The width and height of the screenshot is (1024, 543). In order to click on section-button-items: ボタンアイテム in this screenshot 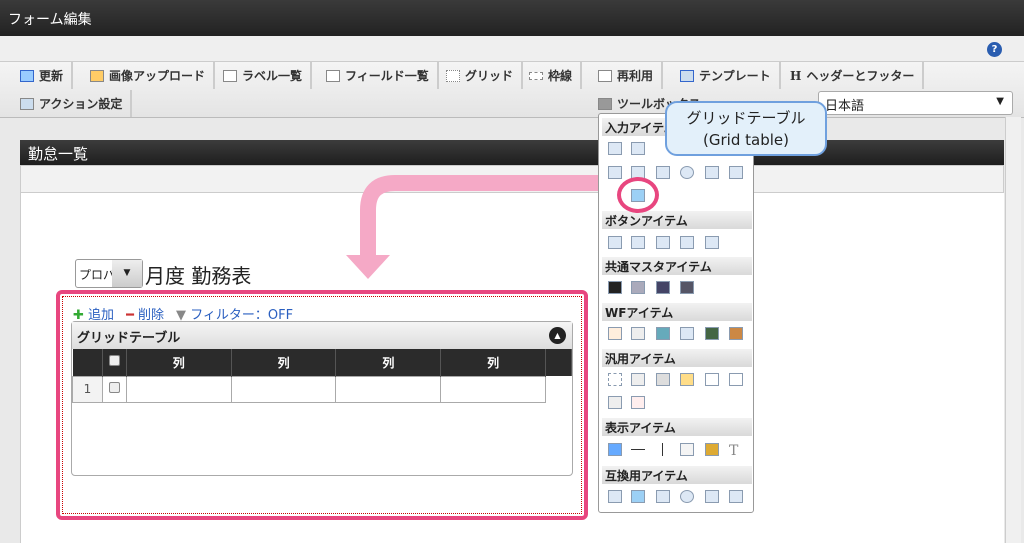, I will do `click(677, 220)`.